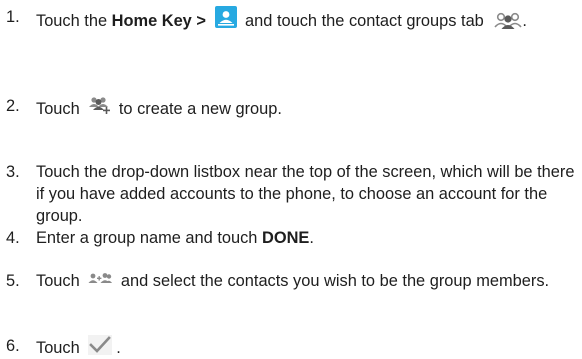 The height and width of the screenshot is (359, 582). What do you see at coordinates (149, 238) in the screenshot?
I see `step-text-part: Enter a group name and touch` at bounding box center [149, 238].